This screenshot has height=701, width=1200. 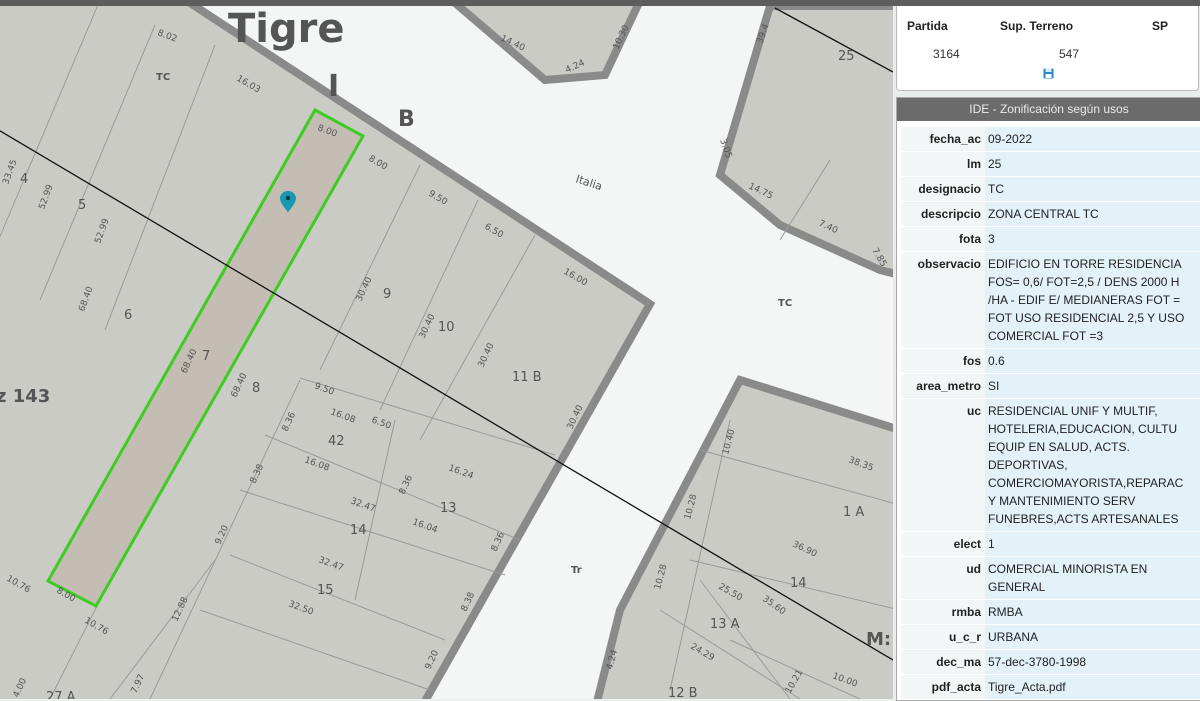 I want to click on lot-number: 13 A, so click(x=725, y=624).